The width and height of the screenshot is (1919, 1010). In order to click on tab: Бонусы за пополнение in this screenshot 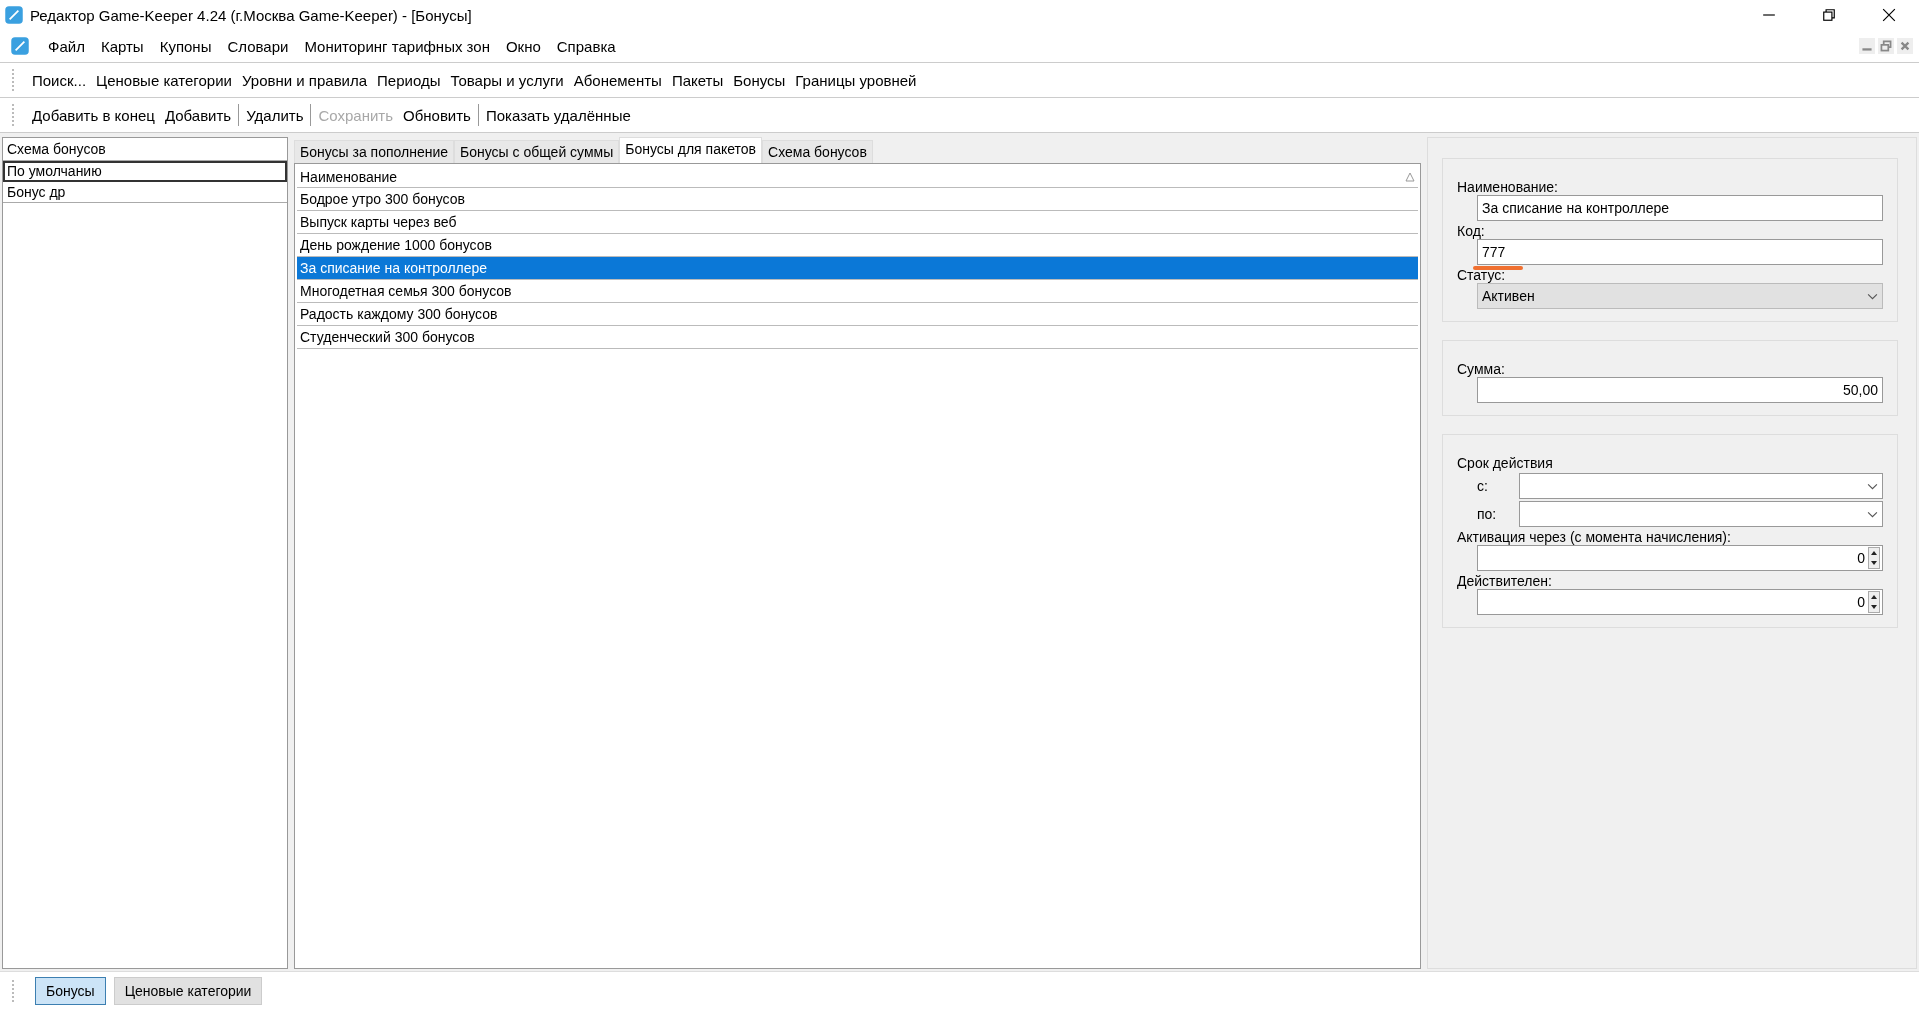, I will do `click(374, 151)`.